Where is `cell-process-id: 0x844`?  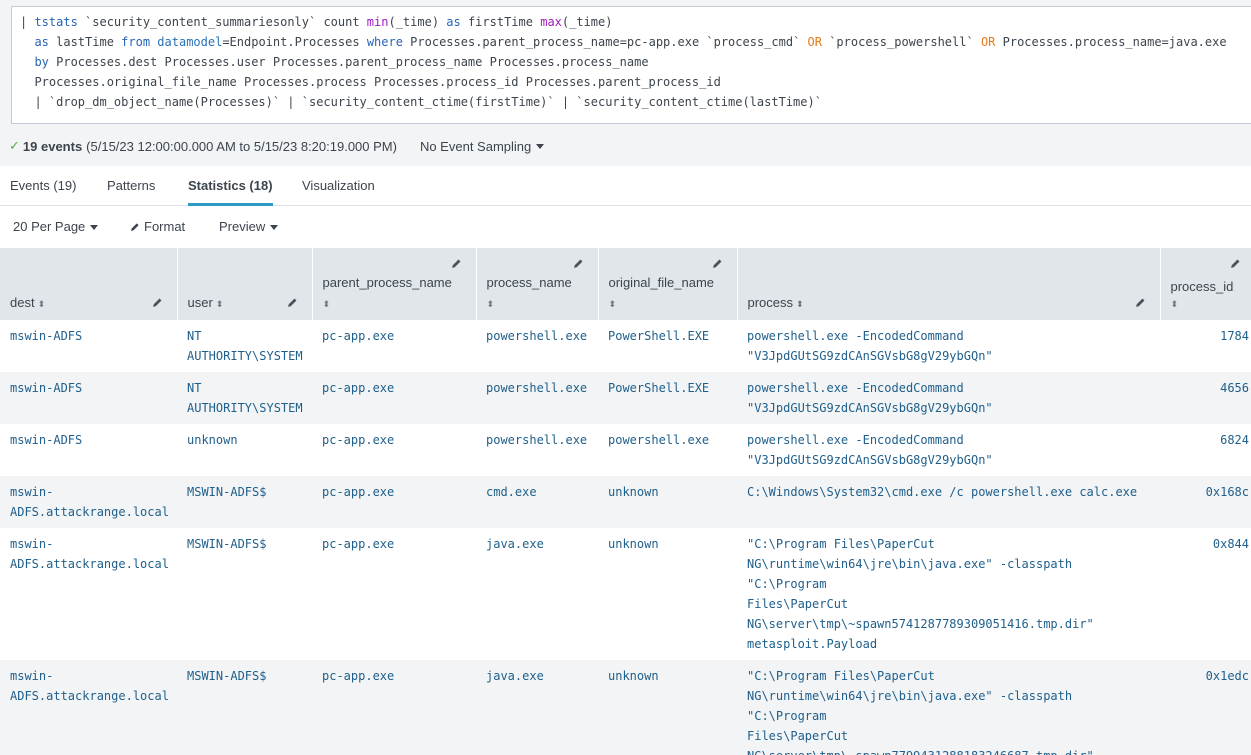
cell-process-id: 0x844 is located at coordinates (1205, 594).